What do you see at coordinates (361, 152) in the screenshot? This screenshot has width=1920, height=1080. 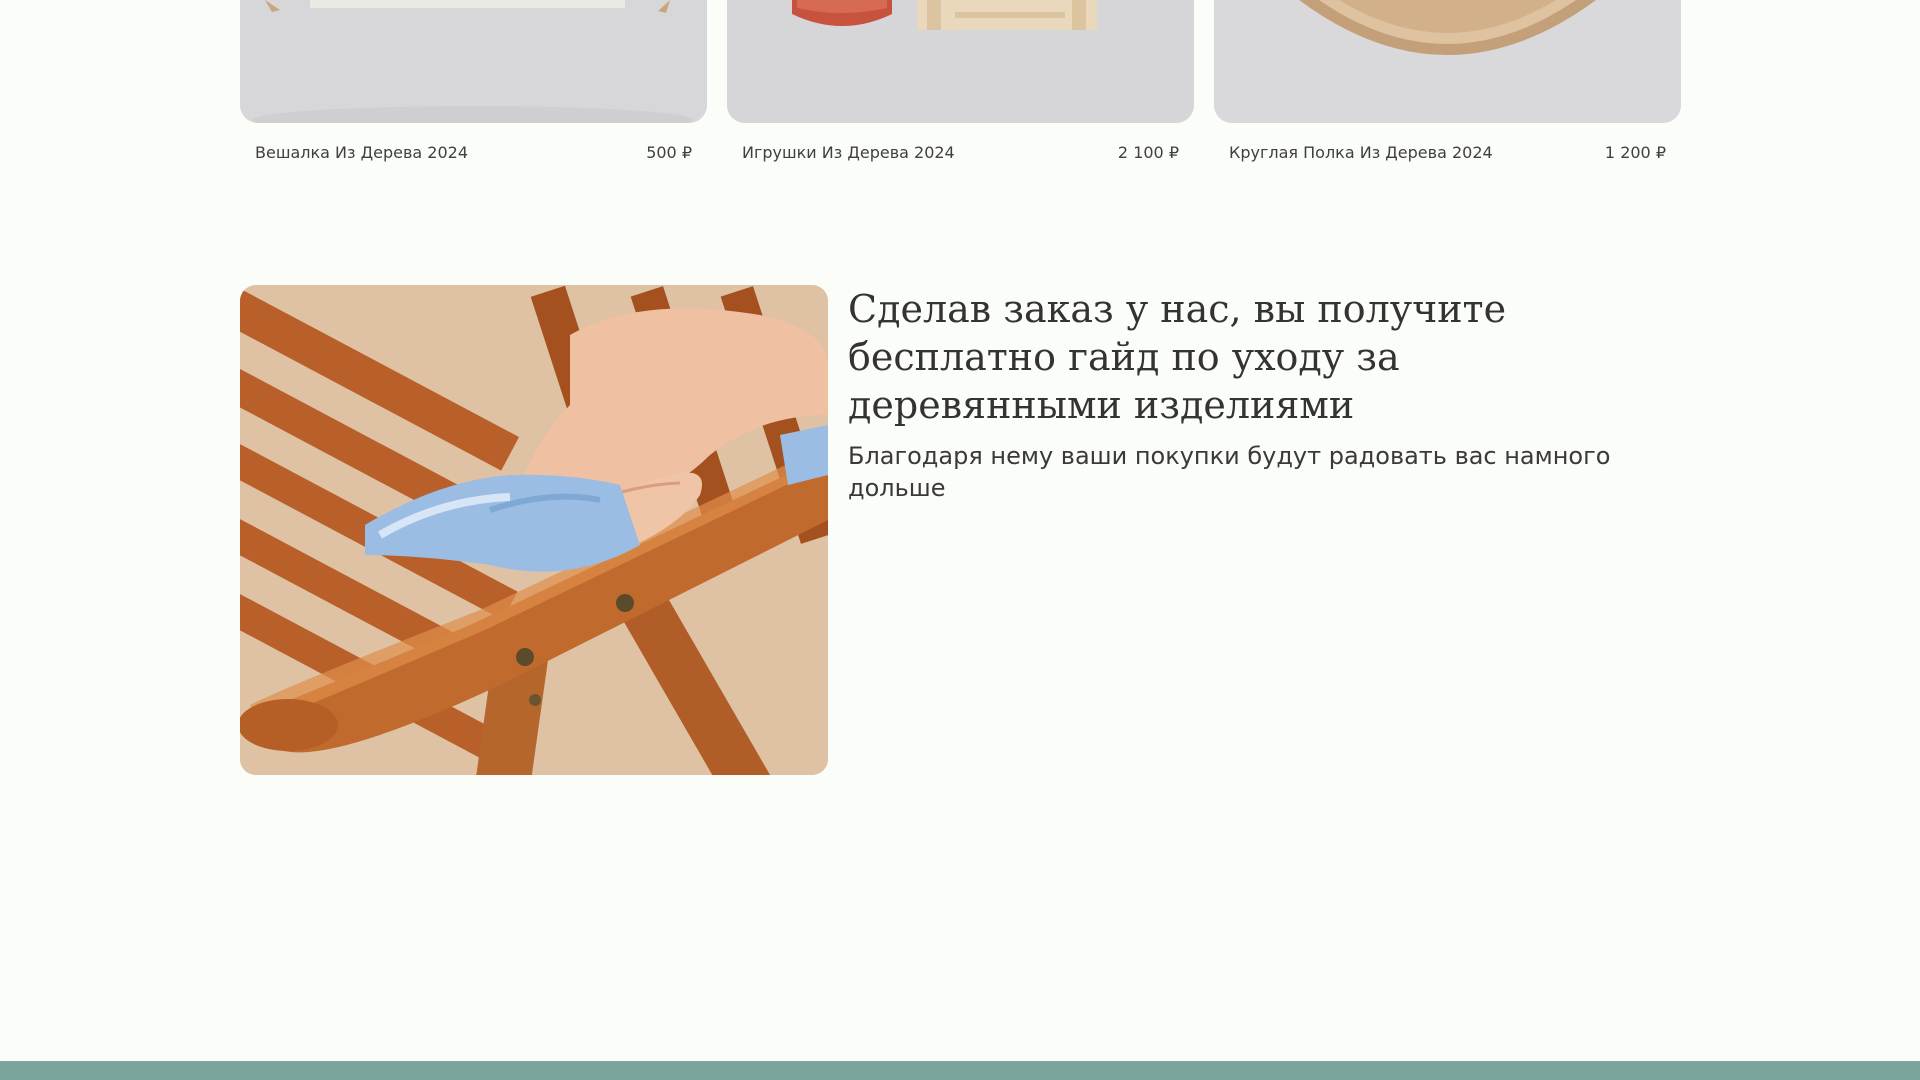 I see `product-name: Вешалка Из Дерева 2024` at bounding box center [361, 152].